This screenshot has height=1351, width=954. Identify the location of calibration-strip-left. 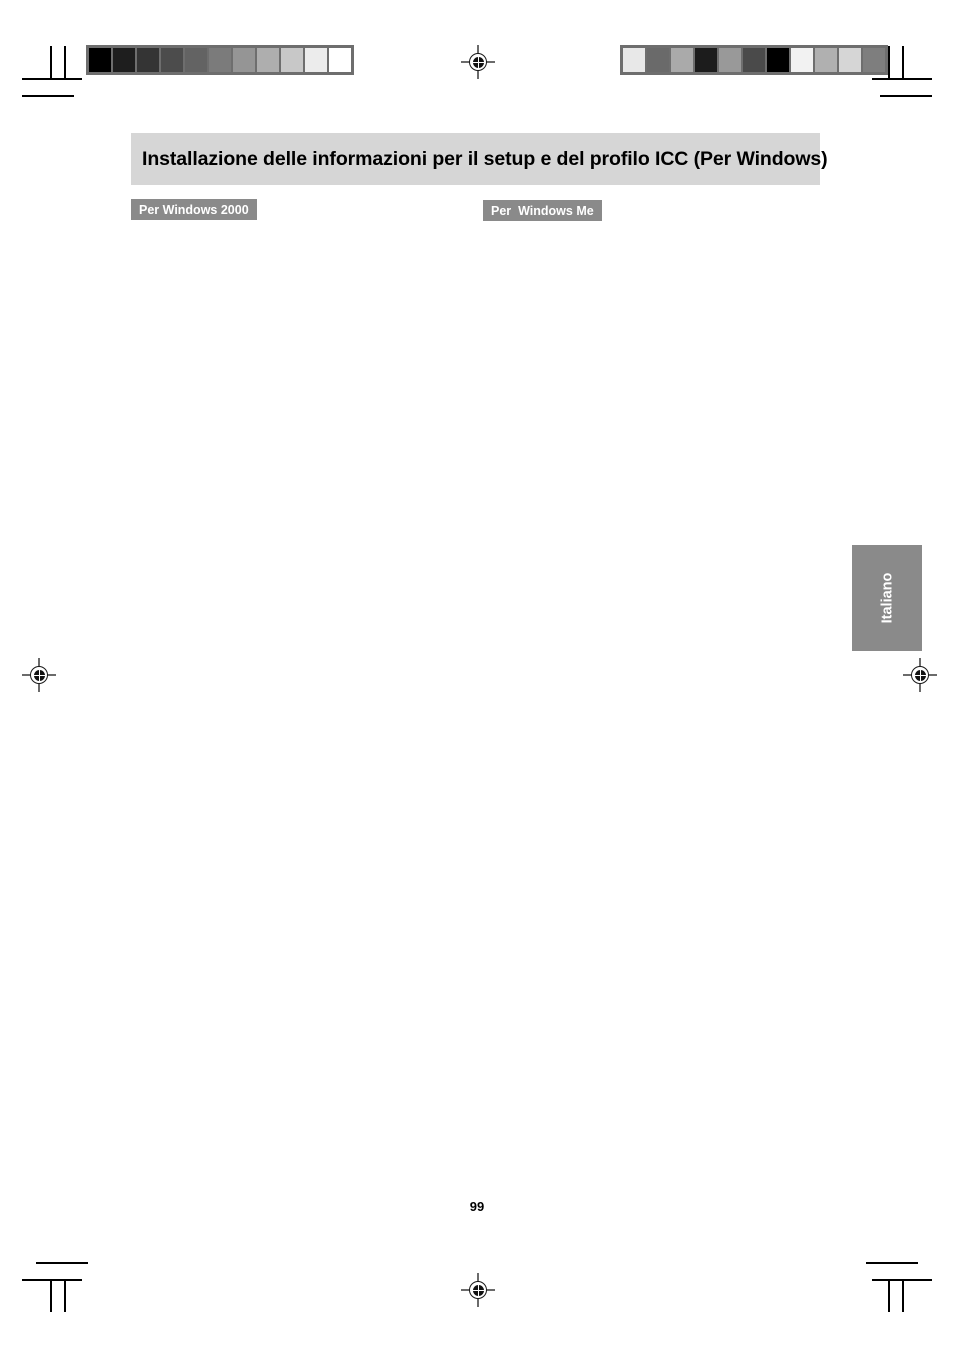
(220, 60).